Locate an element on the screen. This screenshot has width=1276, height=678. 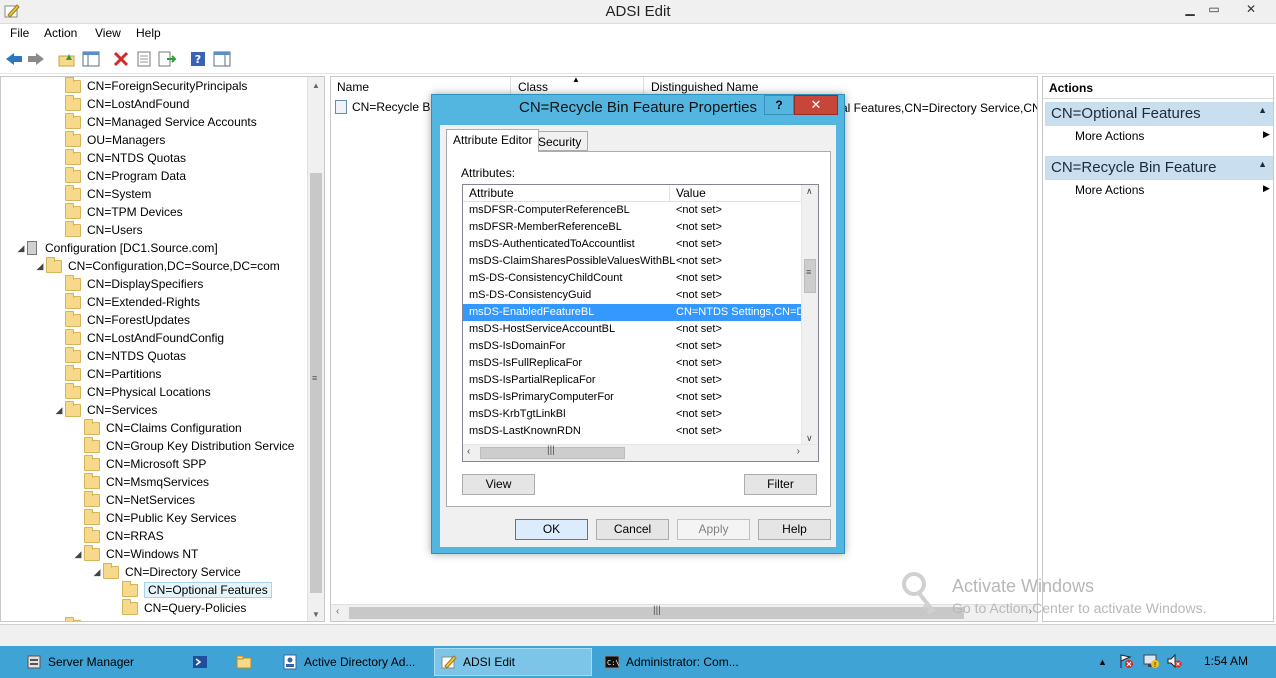
tree-item: CN=System is located at coordinates (102, 193).